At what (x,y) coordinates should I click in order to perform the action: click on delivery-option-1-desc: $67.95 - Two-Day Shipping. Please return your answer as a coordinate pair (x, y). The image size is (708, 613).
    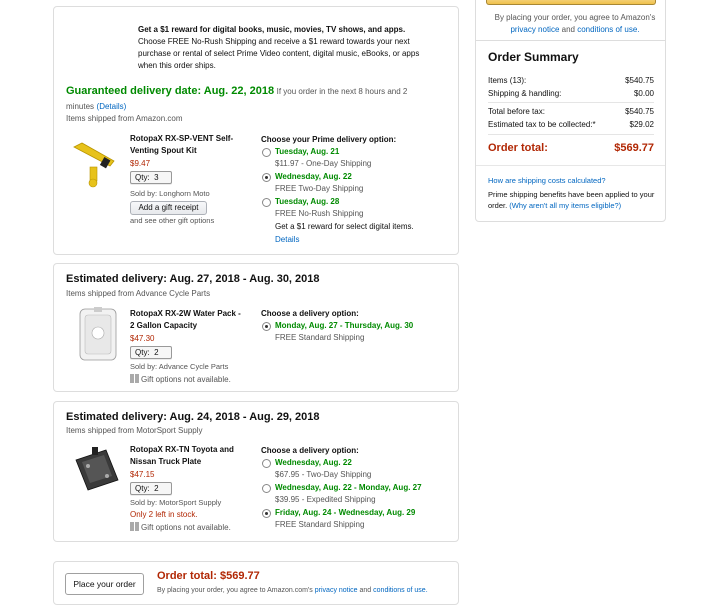
    Looking at the image, I should click on (323, 474).